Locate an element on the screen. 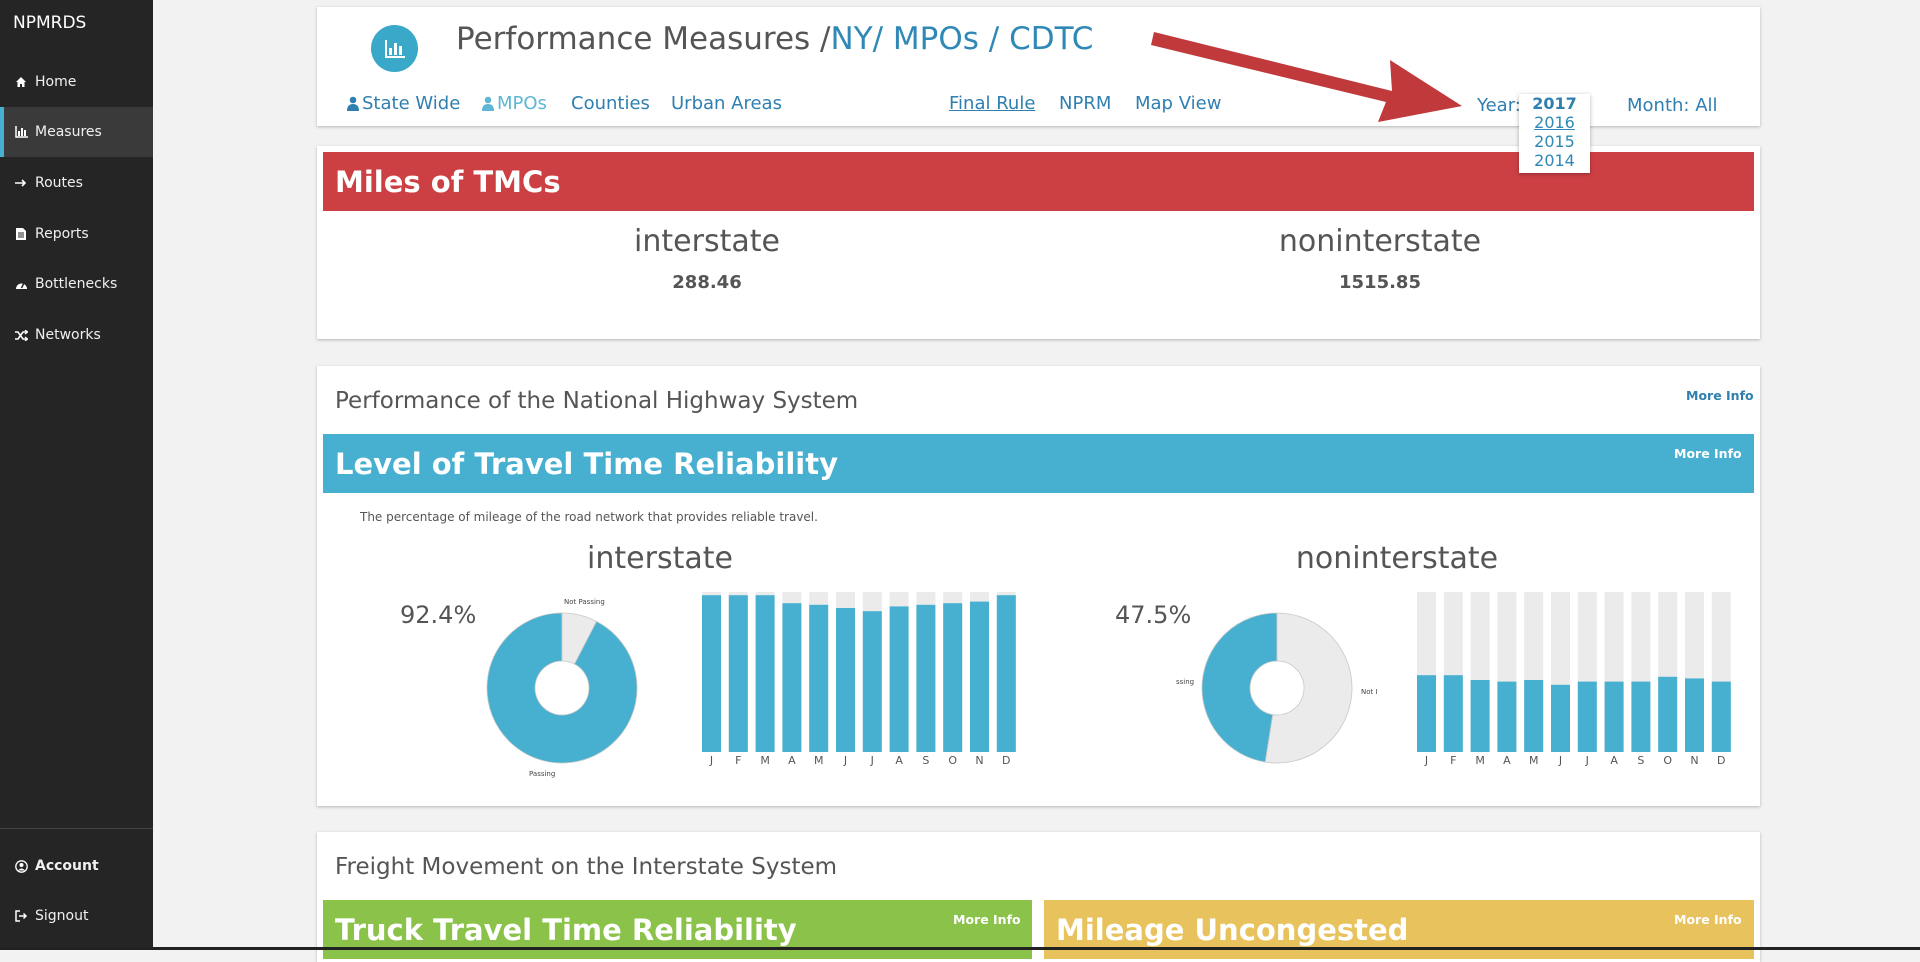  year-dropdown: 2017 2016 2015 2014 is located at coordinates (1554, 133).